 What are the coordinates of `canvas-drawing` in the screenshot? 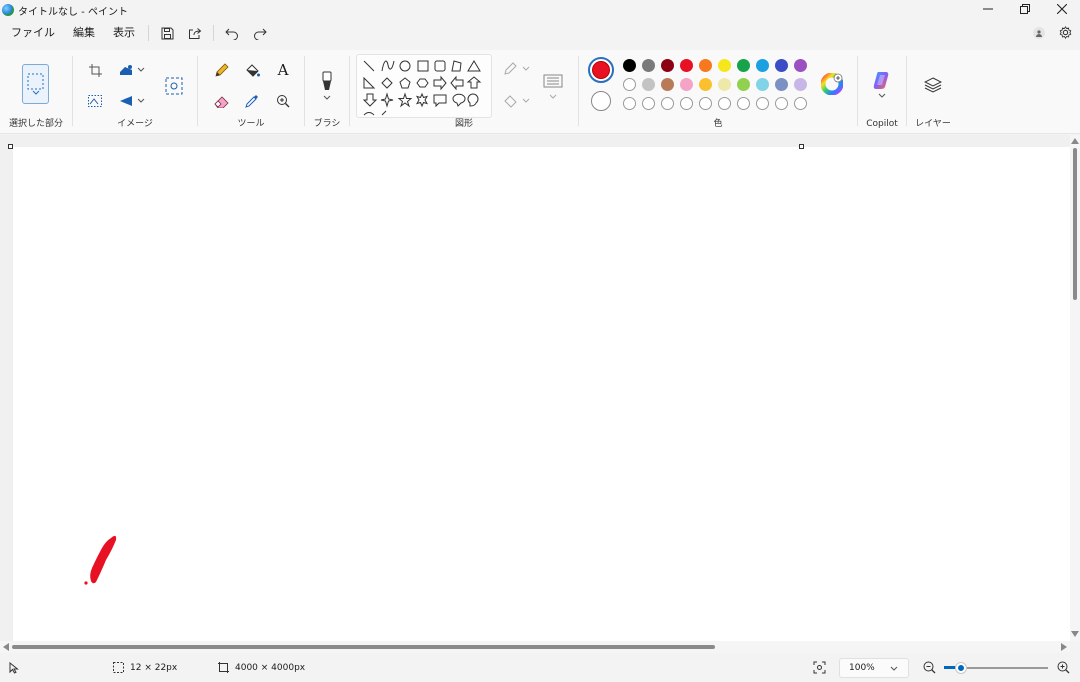 It's located at (100, 560).